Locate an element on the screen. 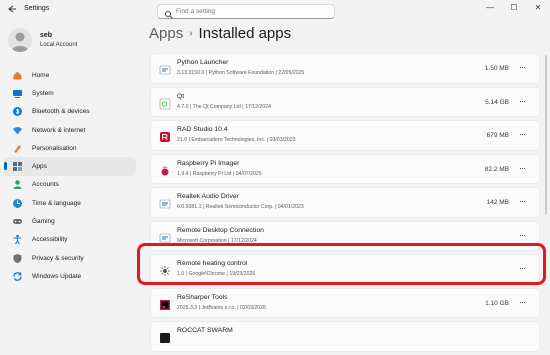 The height and width of the screenshot is (355, 550). app-meta: 1.9.4 | Raspberry Pi Ltd | 04/07/2025 is located at coordinates (219, 173).